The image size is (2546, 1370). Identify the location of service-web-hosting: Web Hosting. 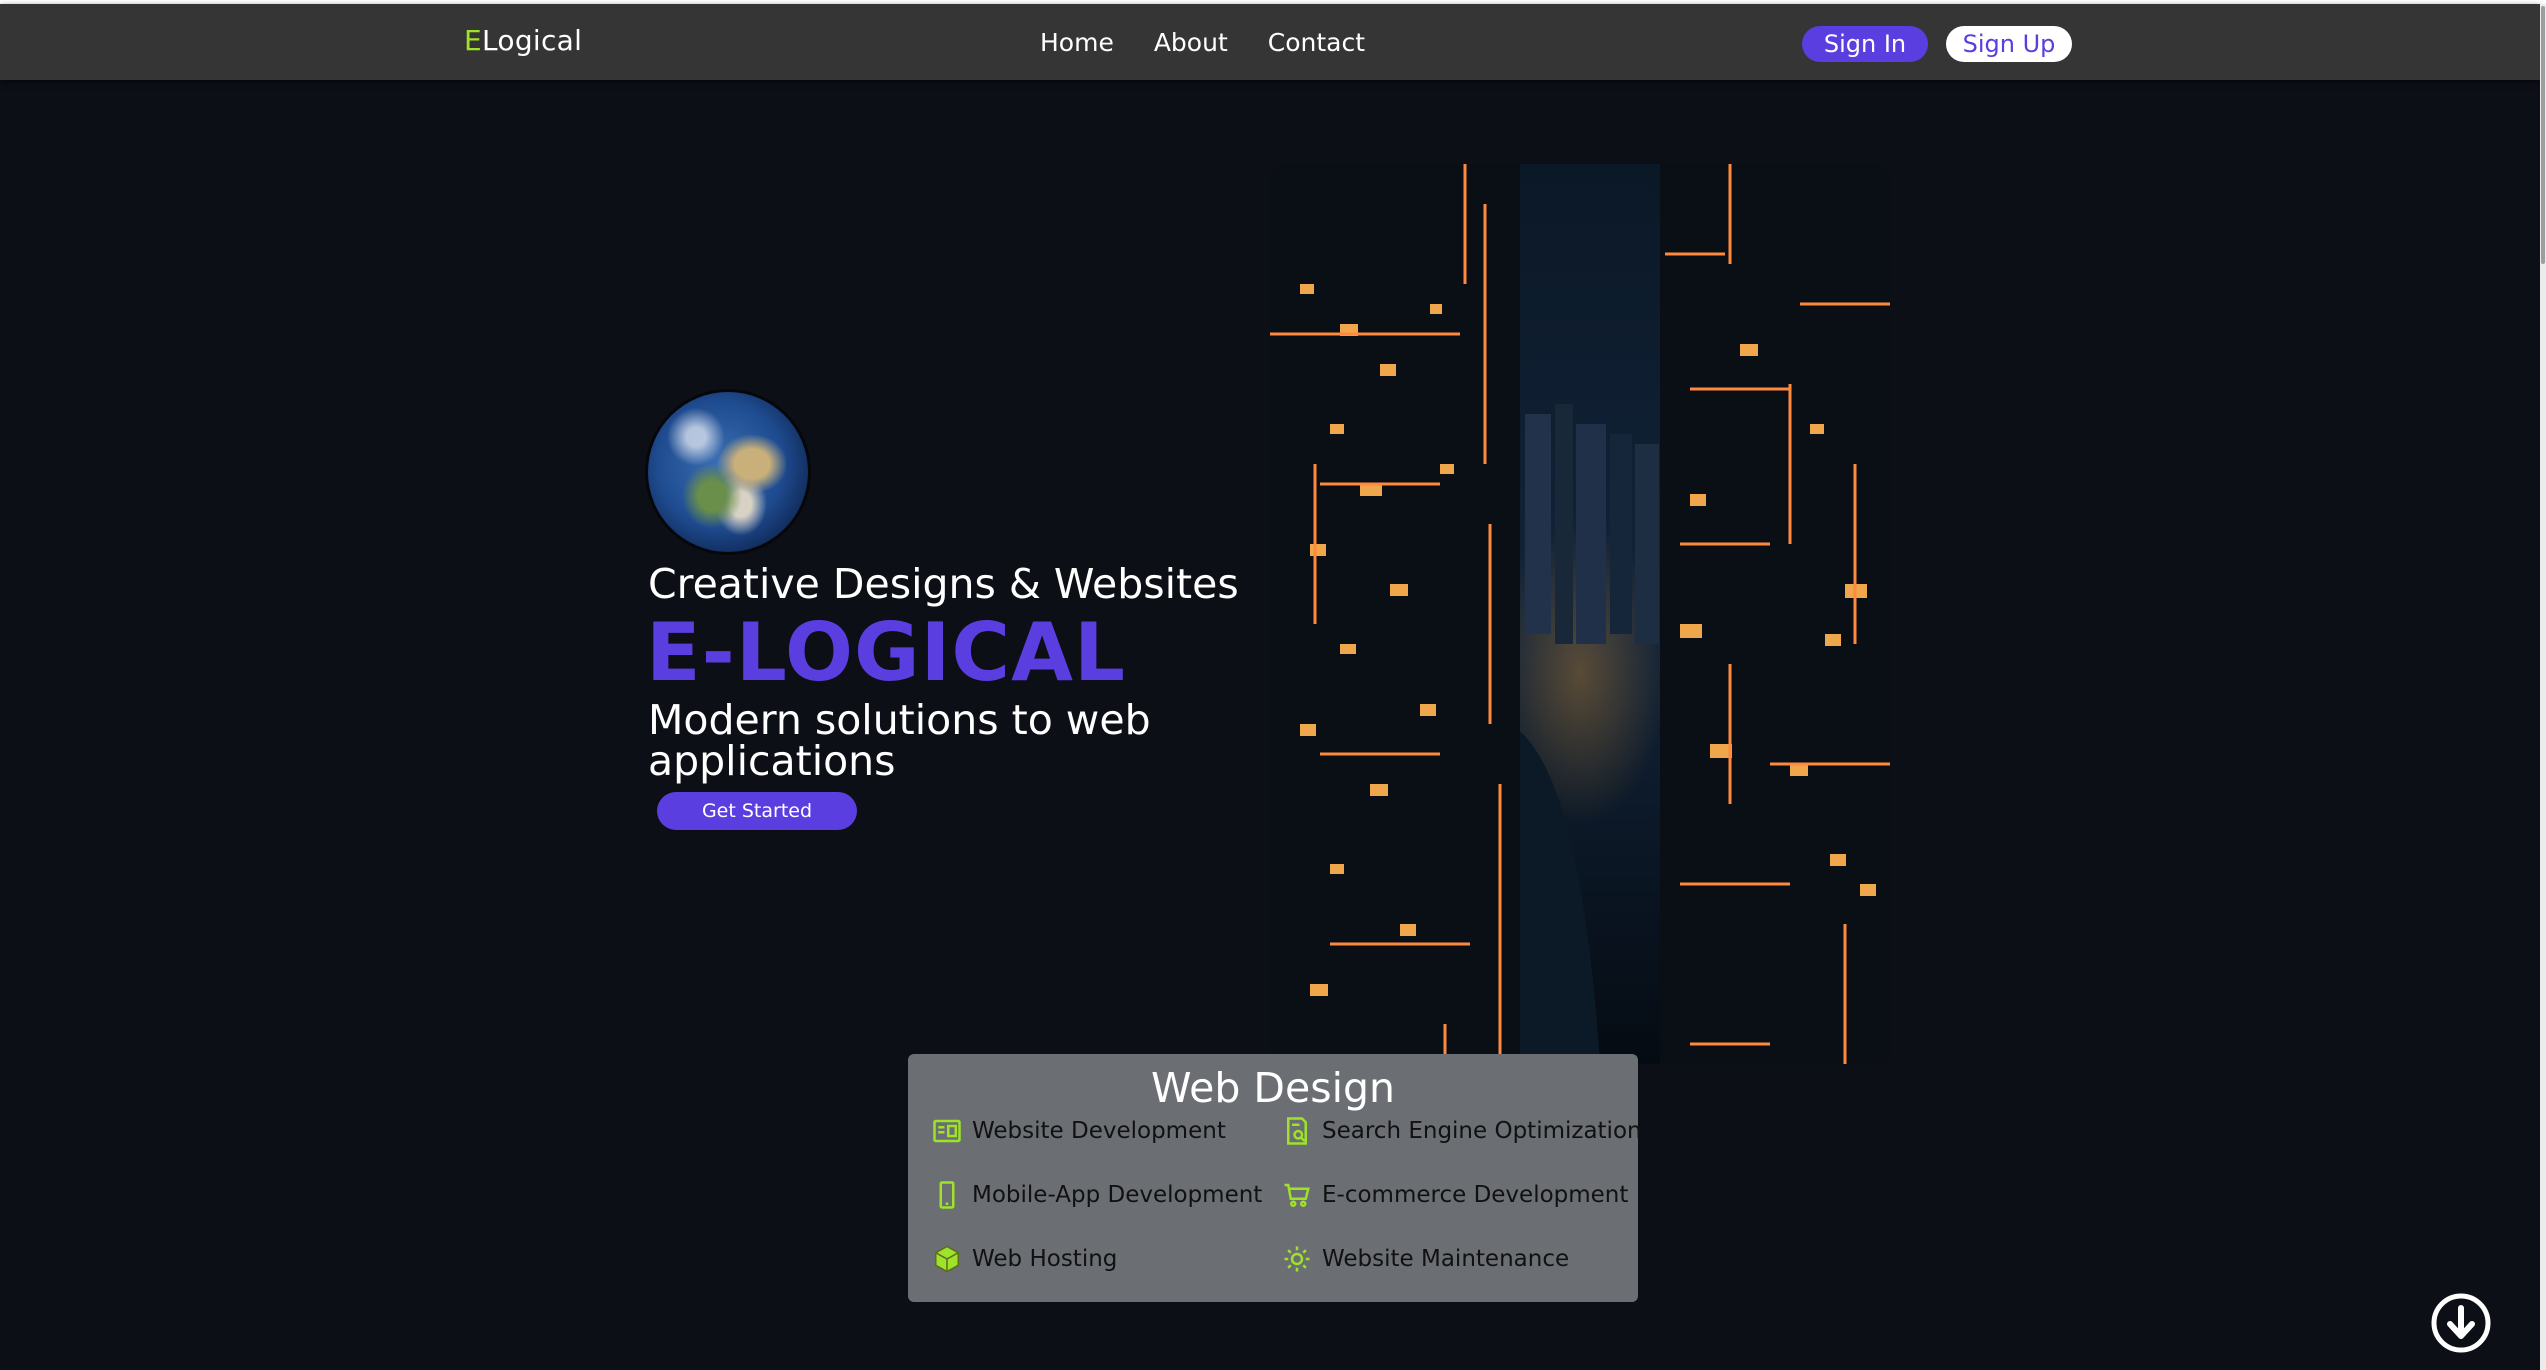
(1024, 1259).